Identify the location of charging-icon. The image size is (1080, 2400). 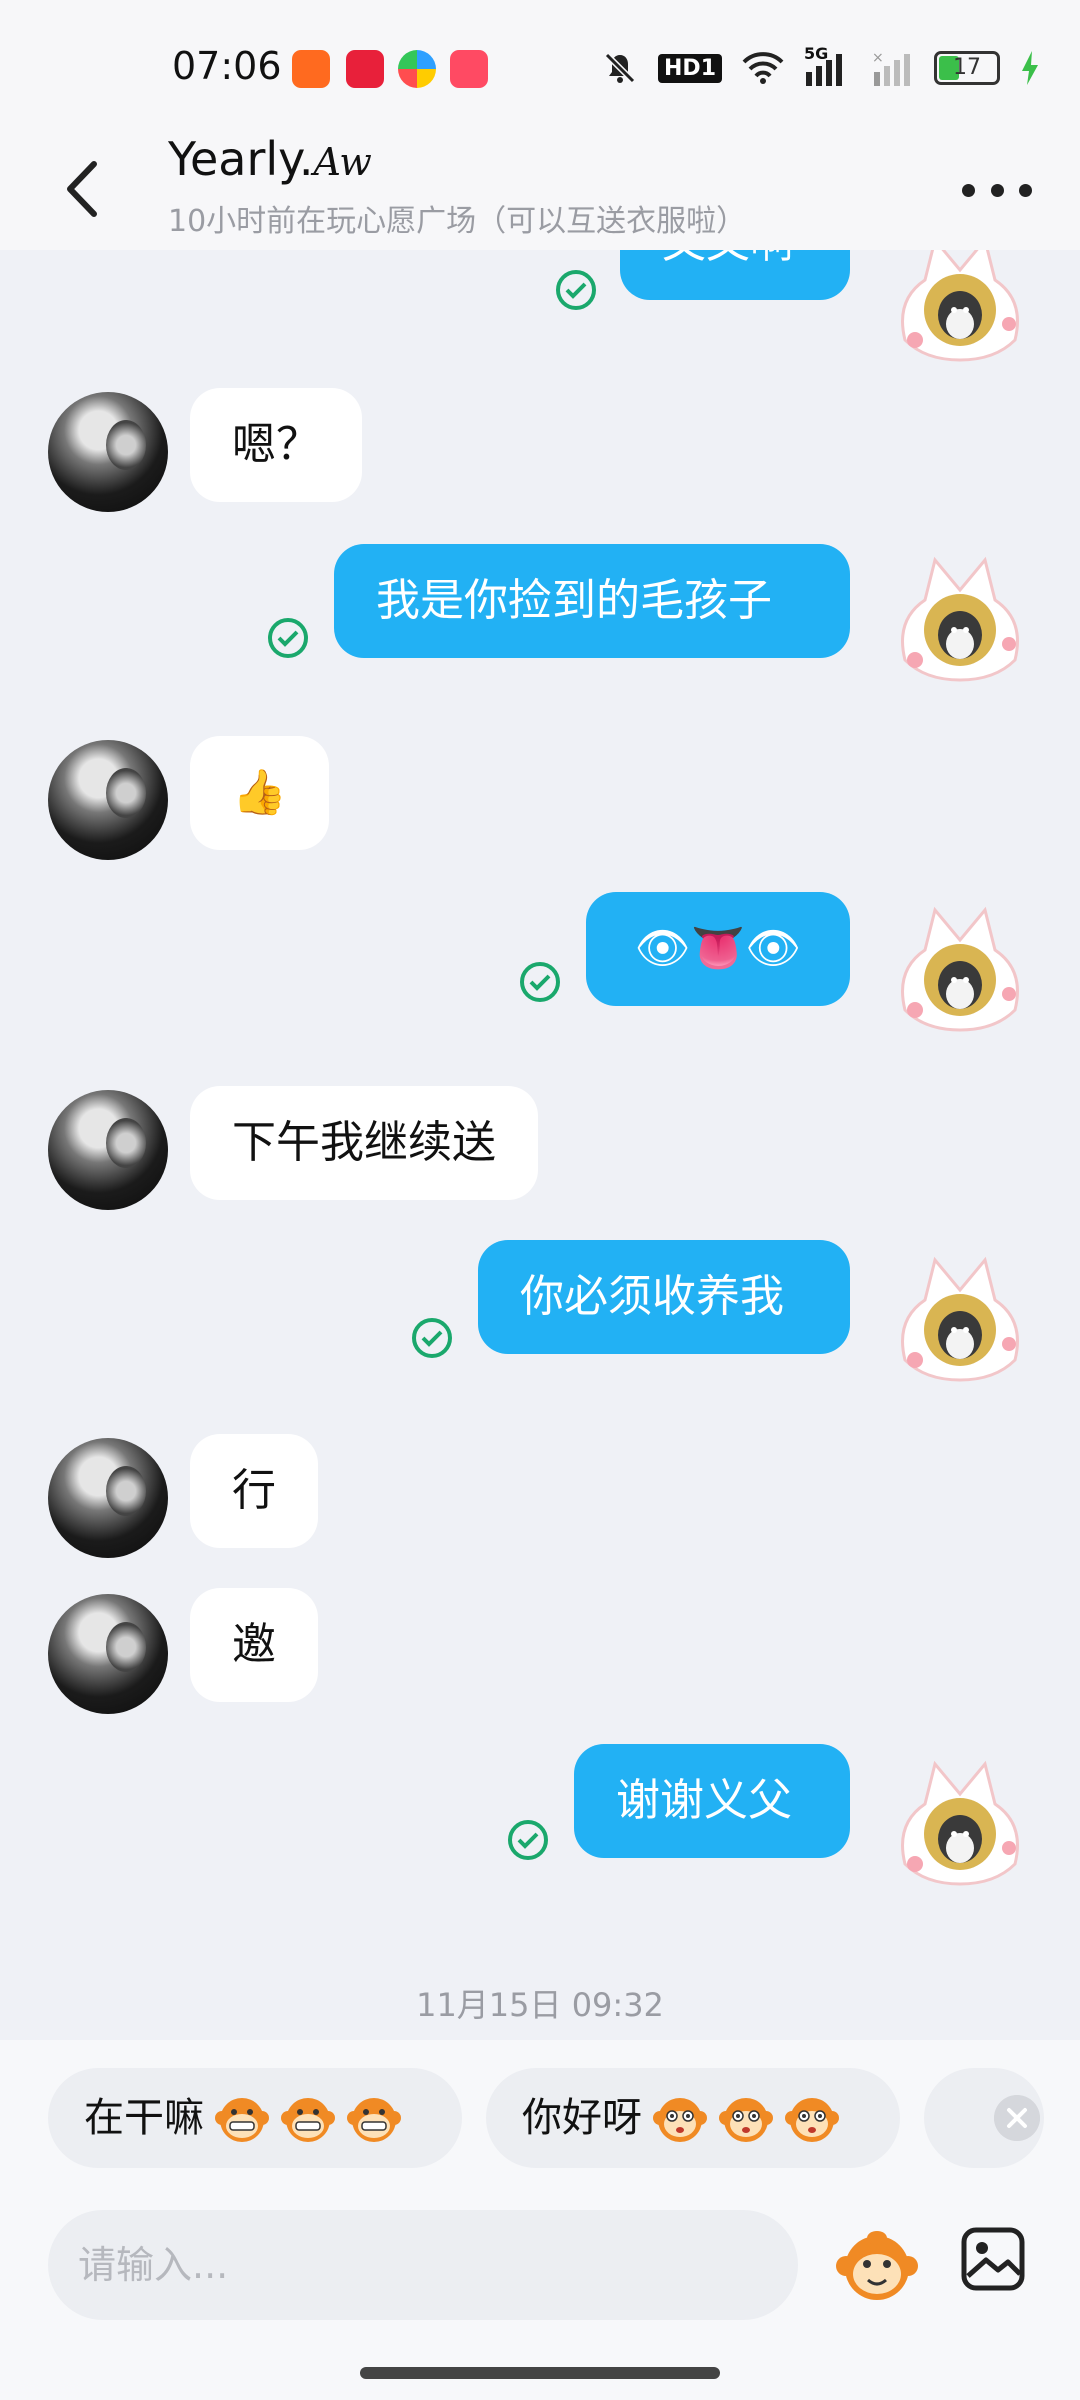
(1030, 68).